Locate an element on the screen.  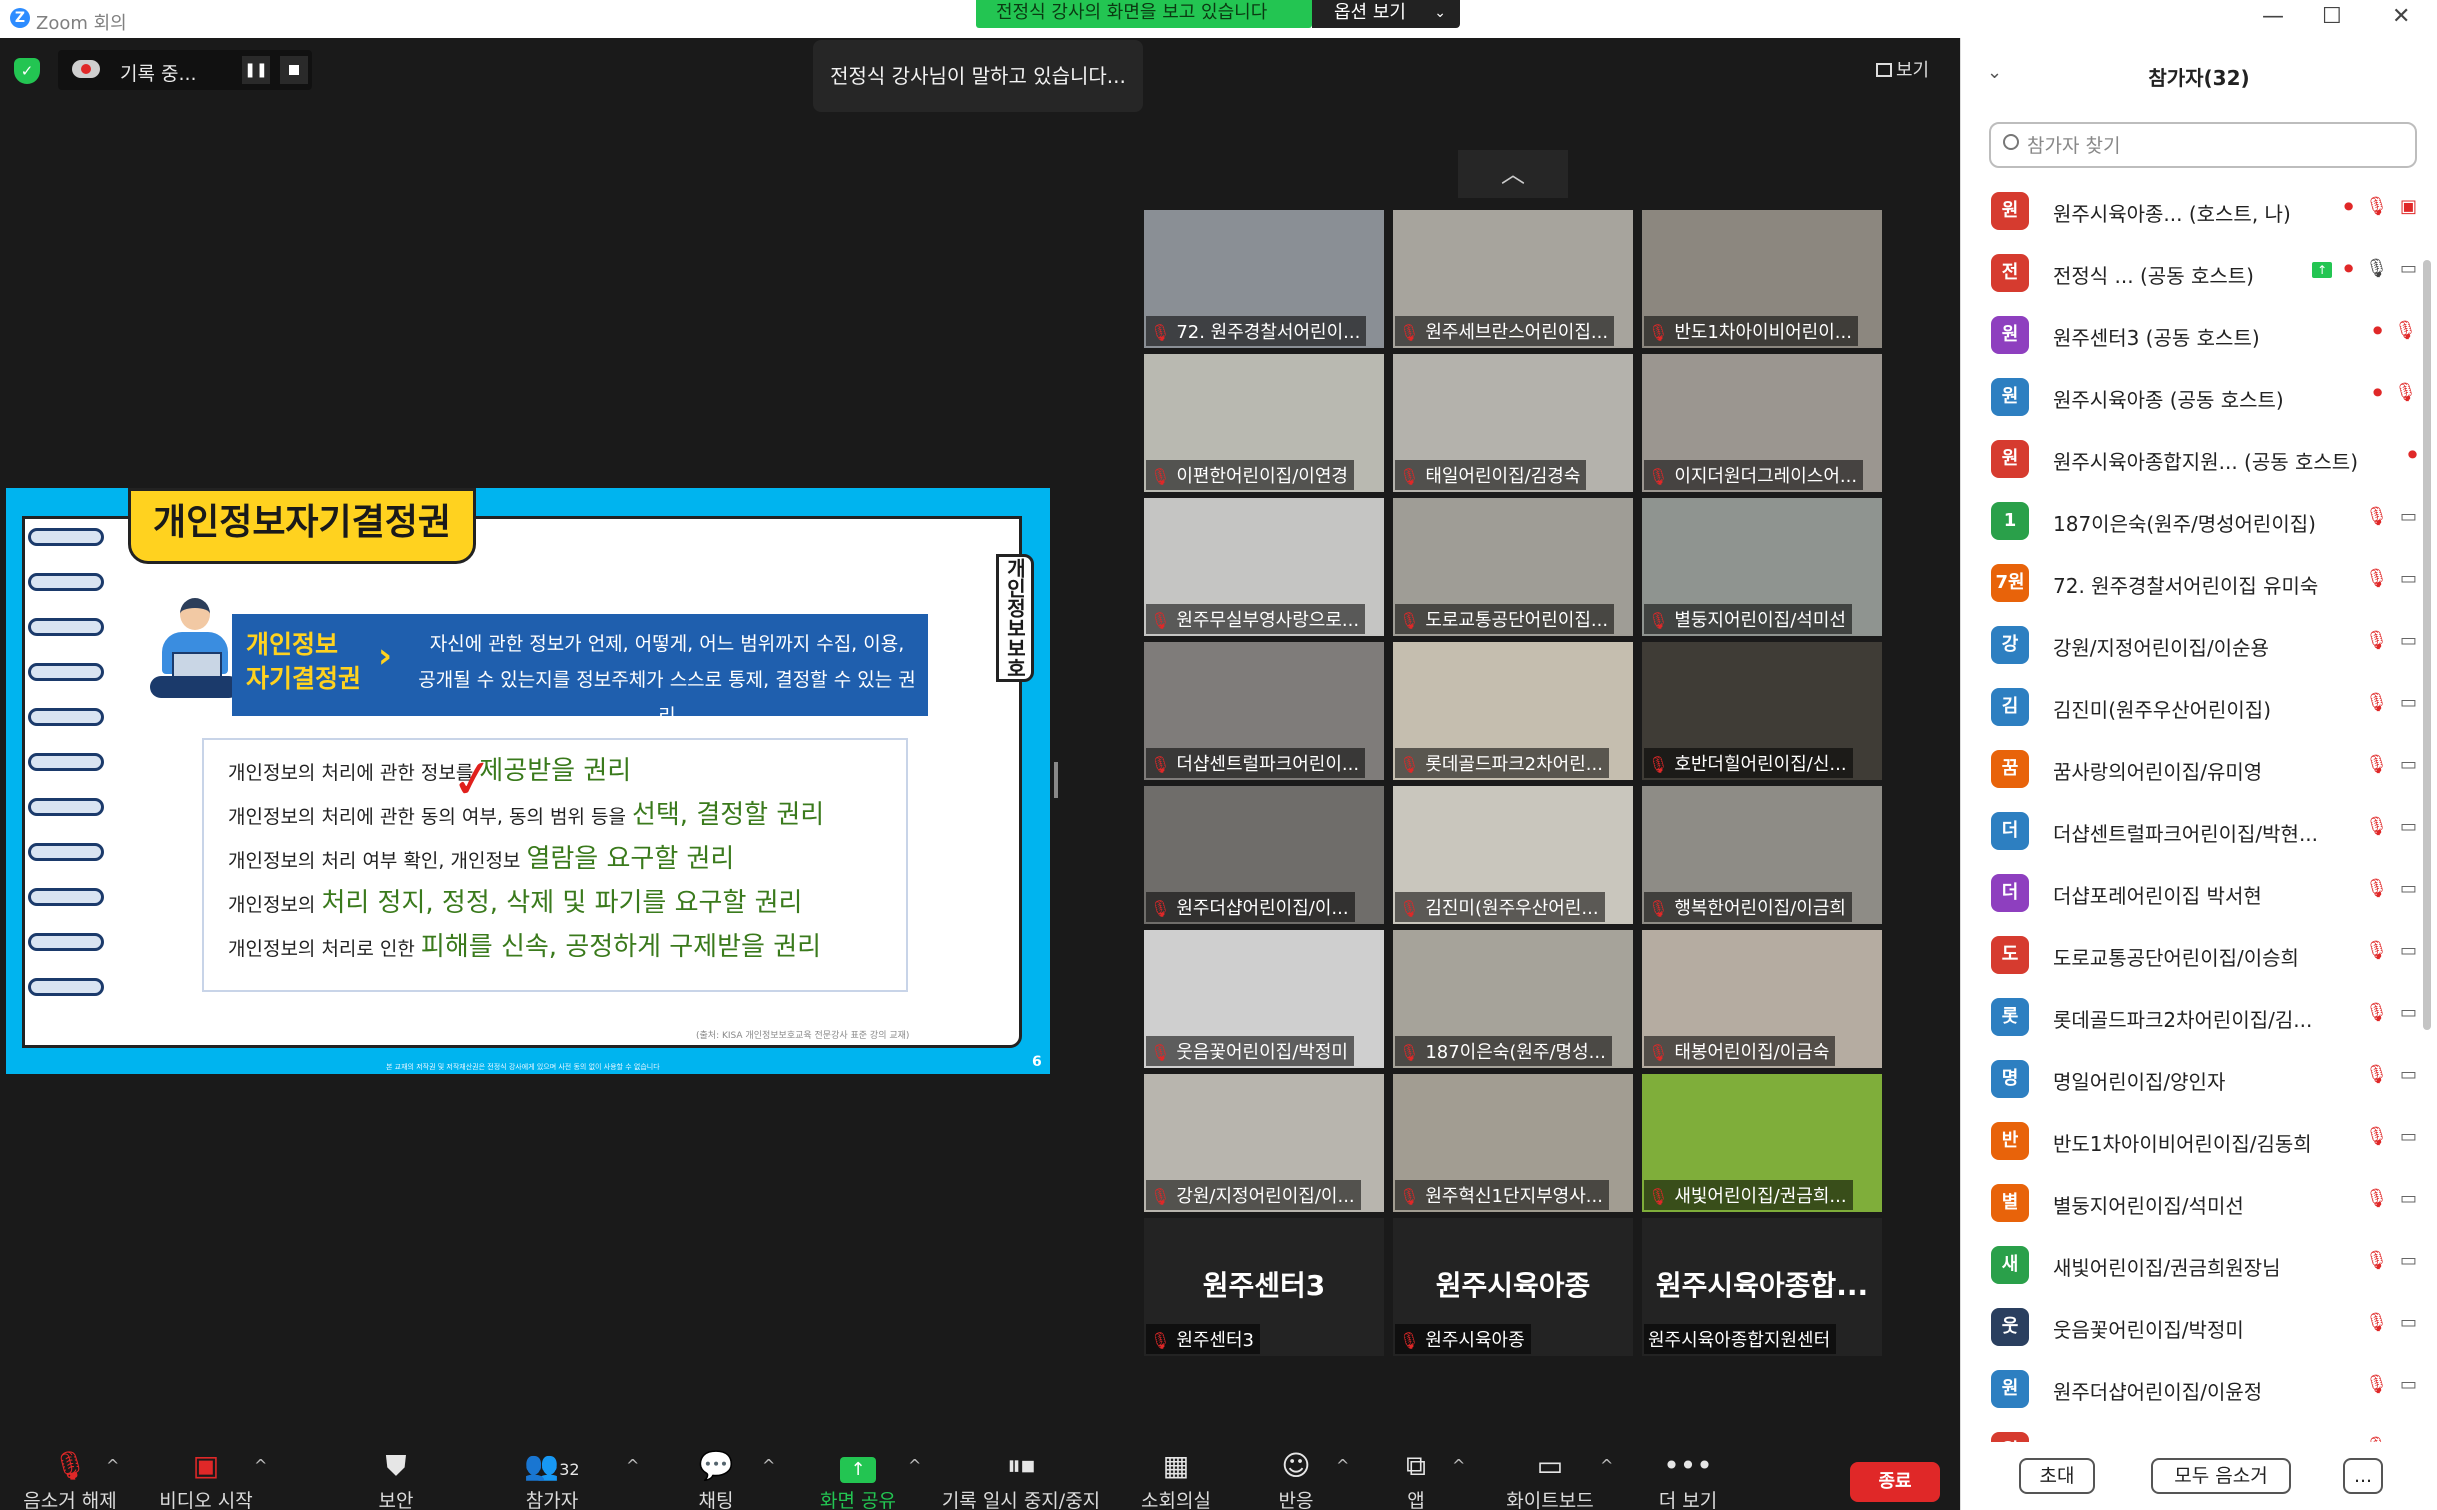
participant-row: 명 명일어린이집/양인자 🎙 ▭ is located at coordinates (2191, 1079).